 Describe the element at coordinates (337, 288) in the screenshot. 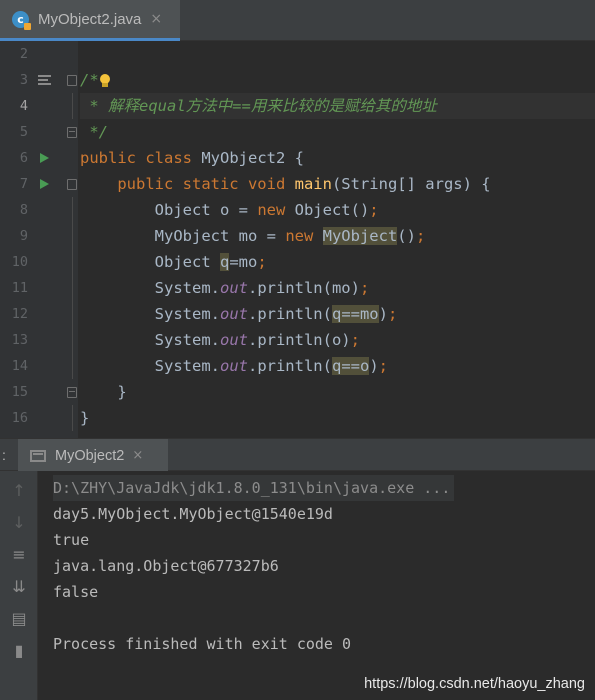

I see `code-line: System.out.println(mo);` at that location.